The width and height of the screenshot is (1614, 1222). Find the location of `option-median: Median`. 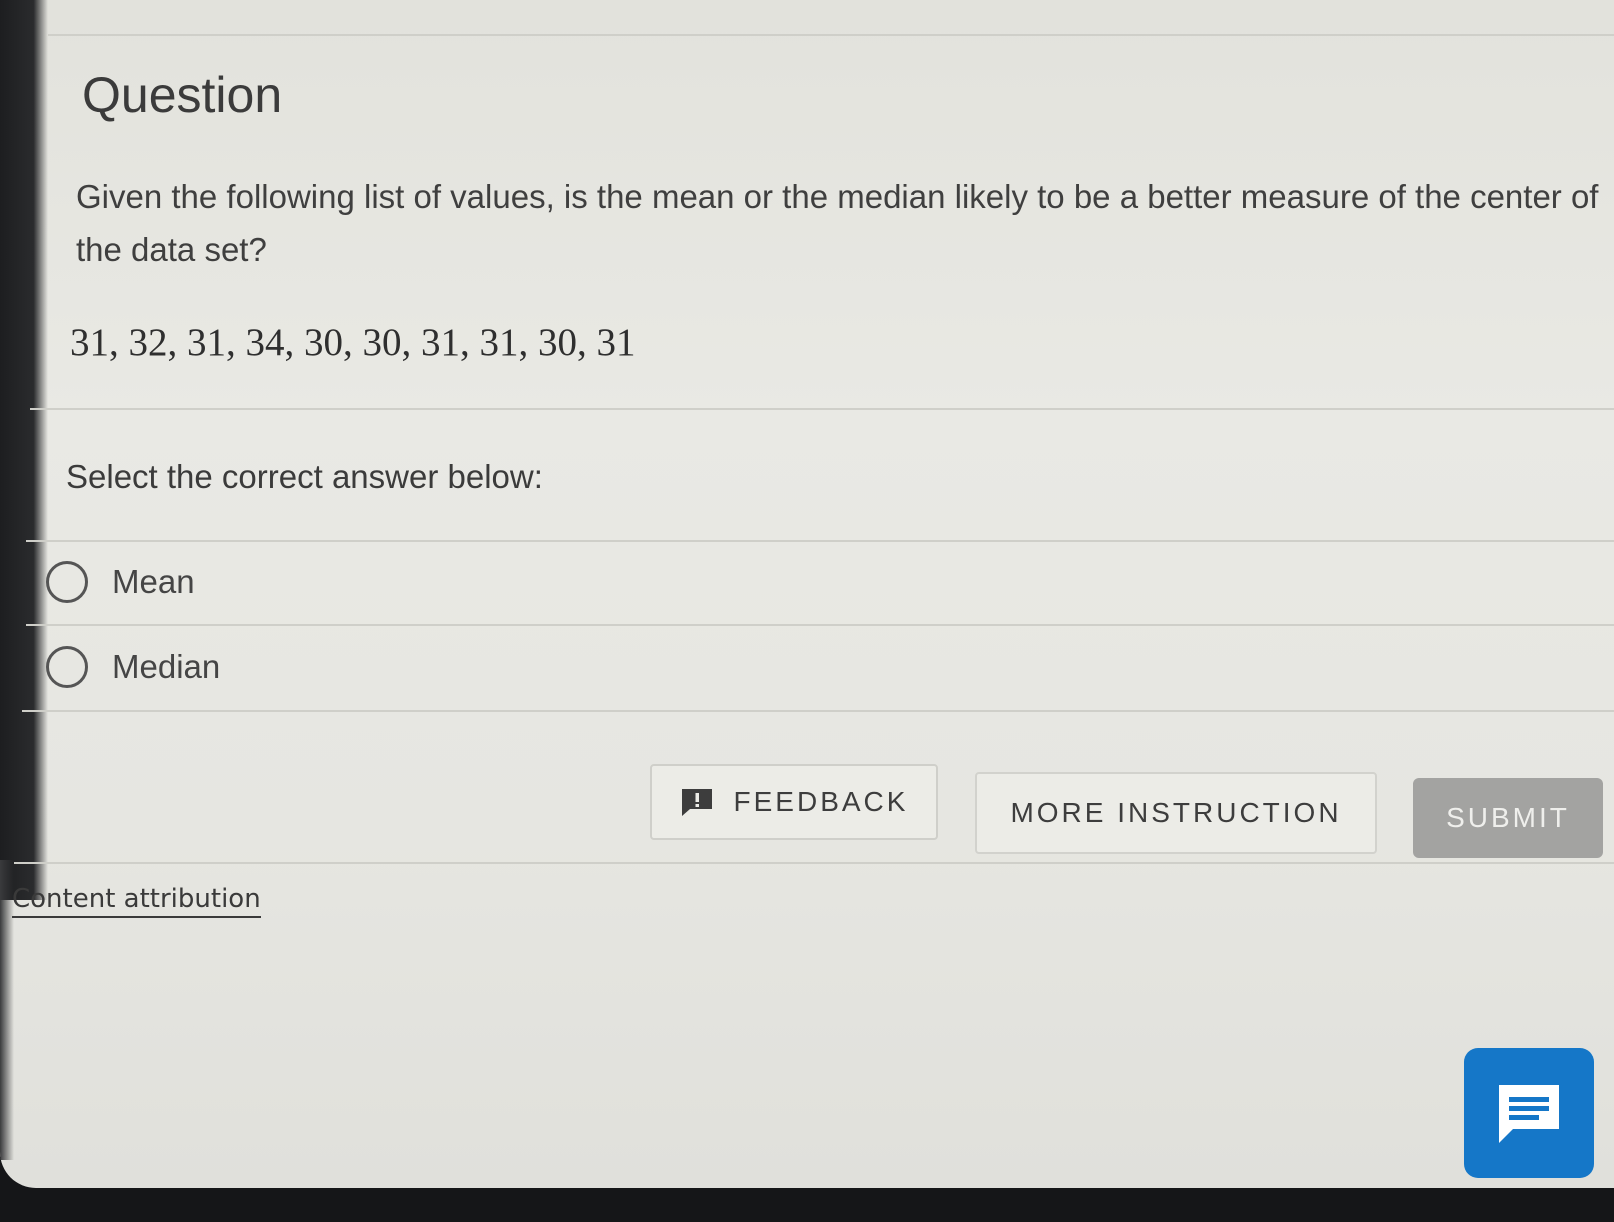

option-median: Median is located at coordinates (130, 667).